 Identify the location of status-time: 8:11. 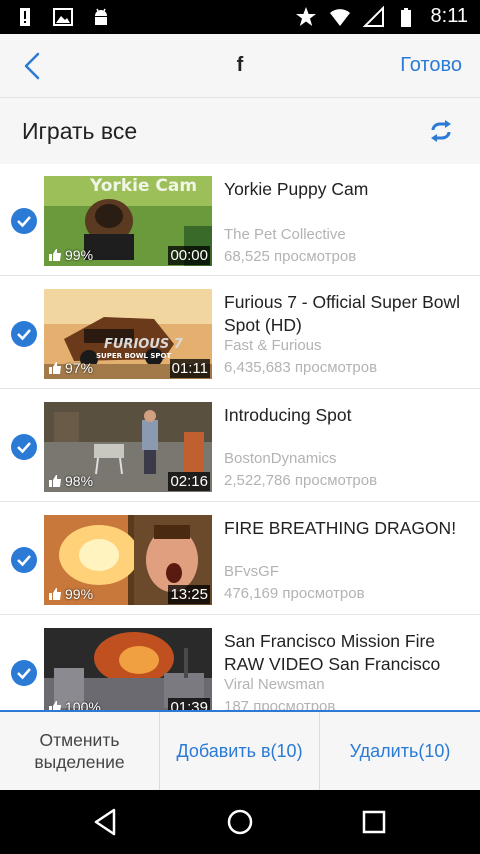
(449, 16).